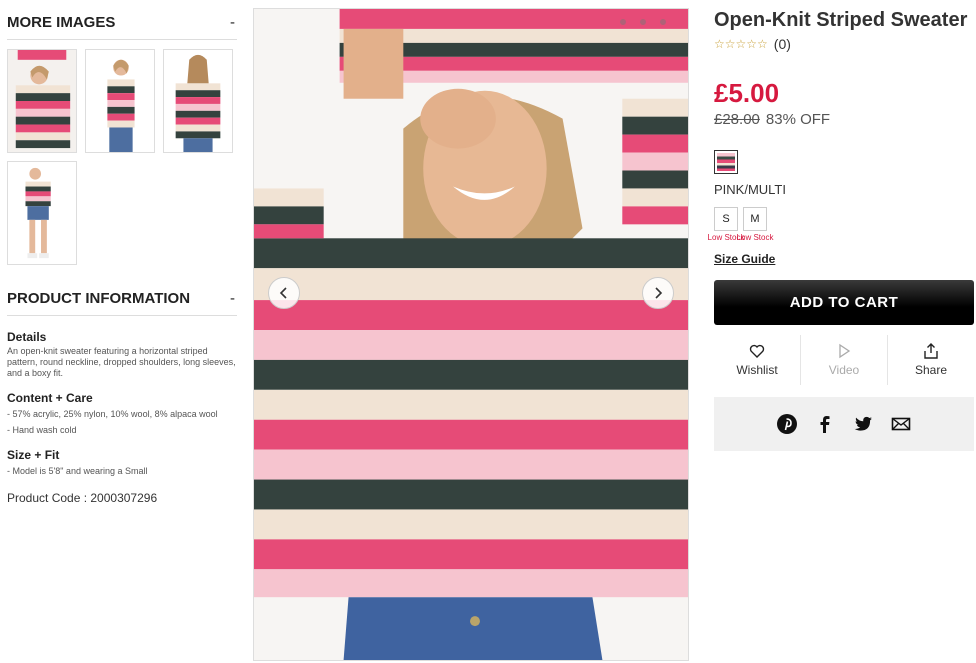 This screenshot has height=663, width=976. What do you see at coordinates (931, 360) in the screenshot?
I see `share-button: Share` at bounding box center [931, 360].